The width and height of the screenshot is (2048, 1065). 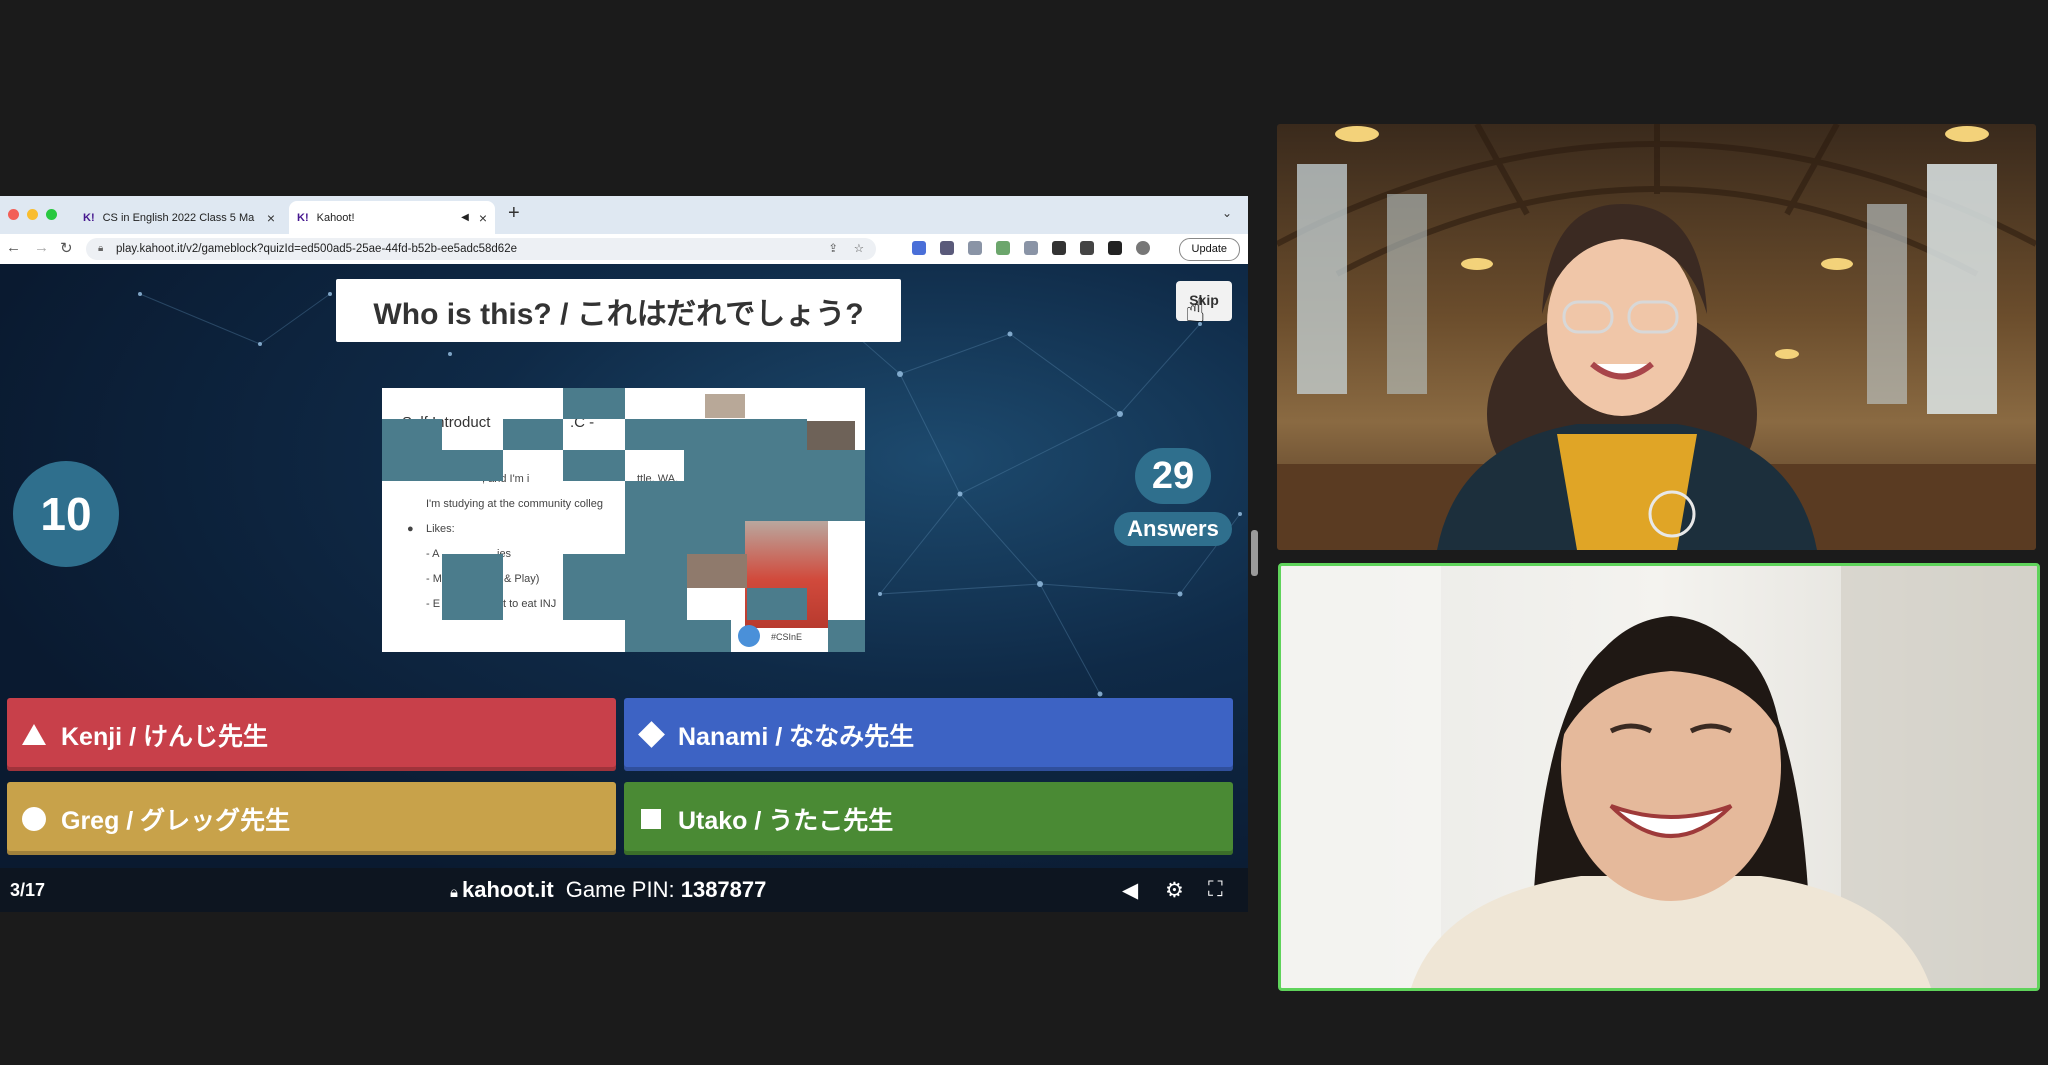 I want to click on hand-pointer-cursor-icon: ☝︎, so click(x=1195, y=311).